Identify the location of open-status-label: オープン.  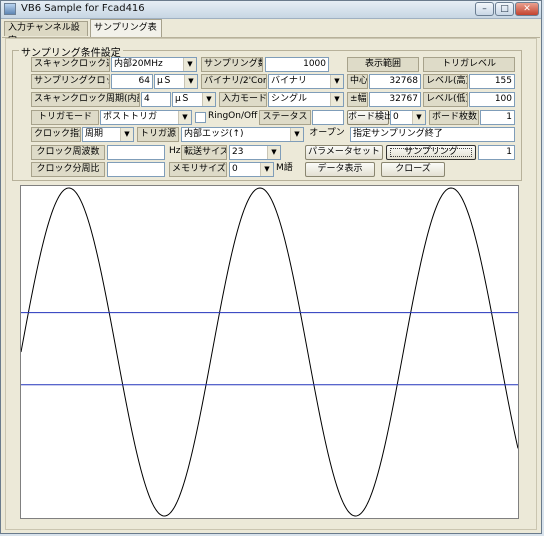
(327, 133).